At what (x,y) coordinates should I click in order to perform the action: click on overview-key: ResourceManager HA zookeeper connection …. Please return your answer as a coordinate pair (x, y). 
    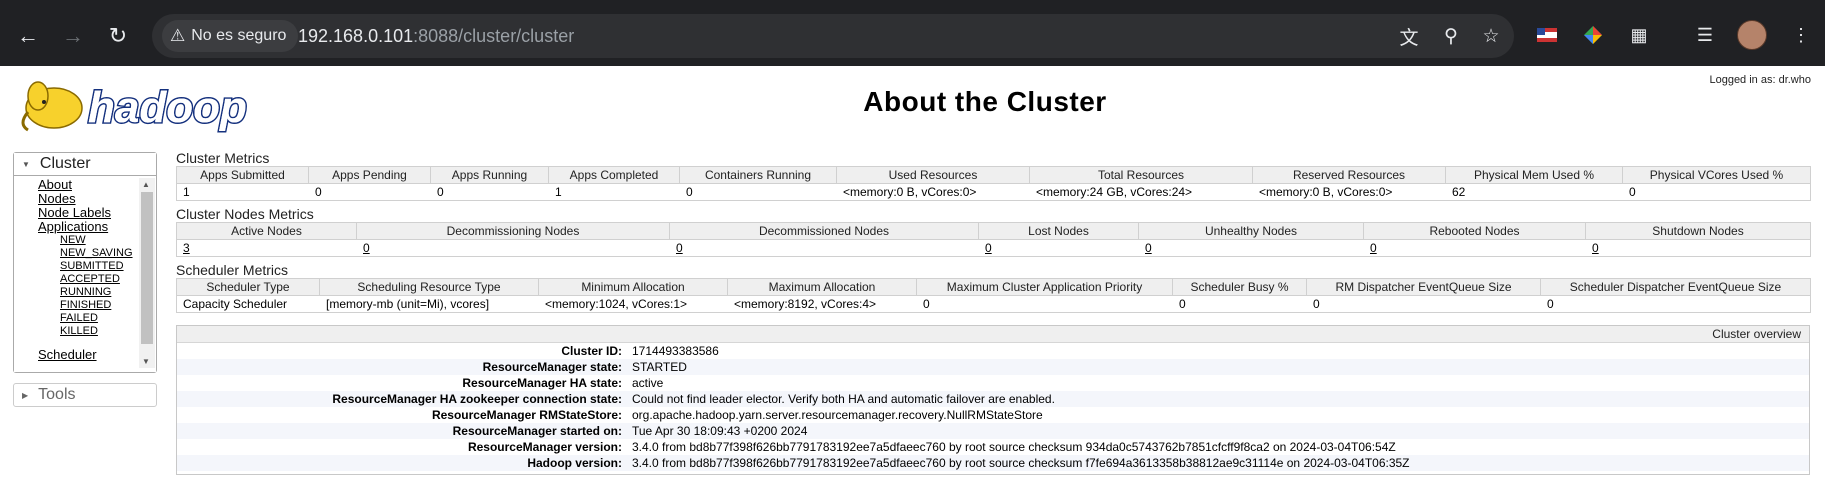
    Looking at the image, I should click on (404, 399).